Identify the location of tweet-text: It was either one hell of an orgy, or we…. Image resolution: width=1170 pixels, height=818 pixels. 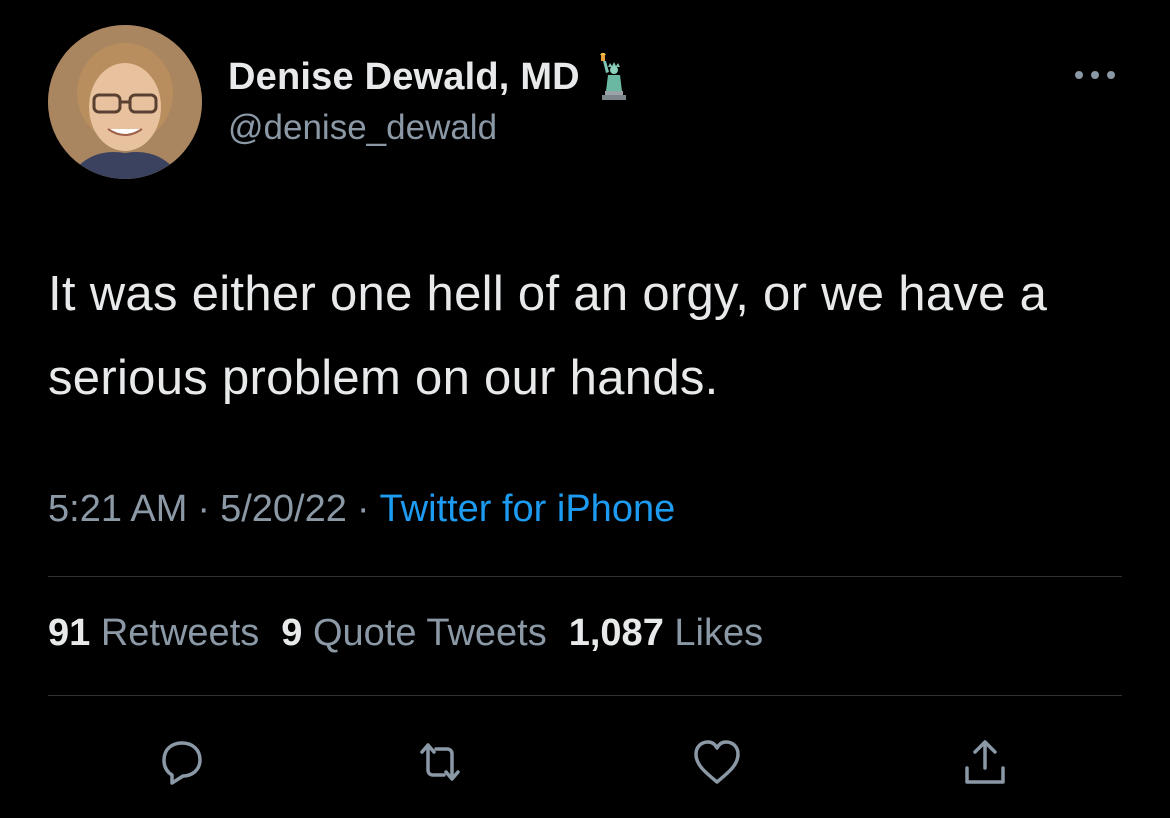
(548, 336).